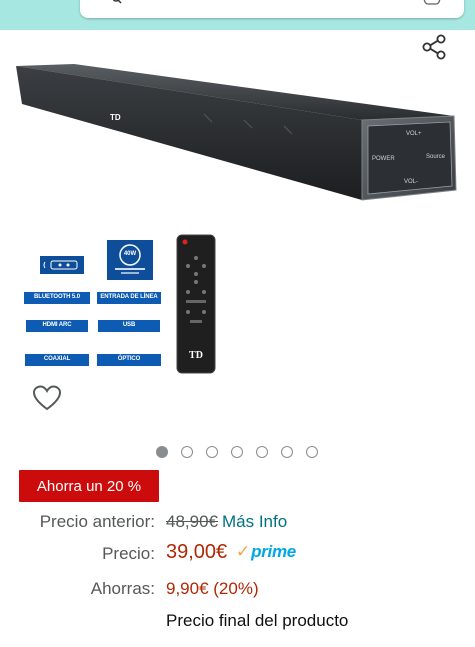  Describe the element at coordinates (196, 355) in the screenshot. I see `remote-brand: TD` at that location.